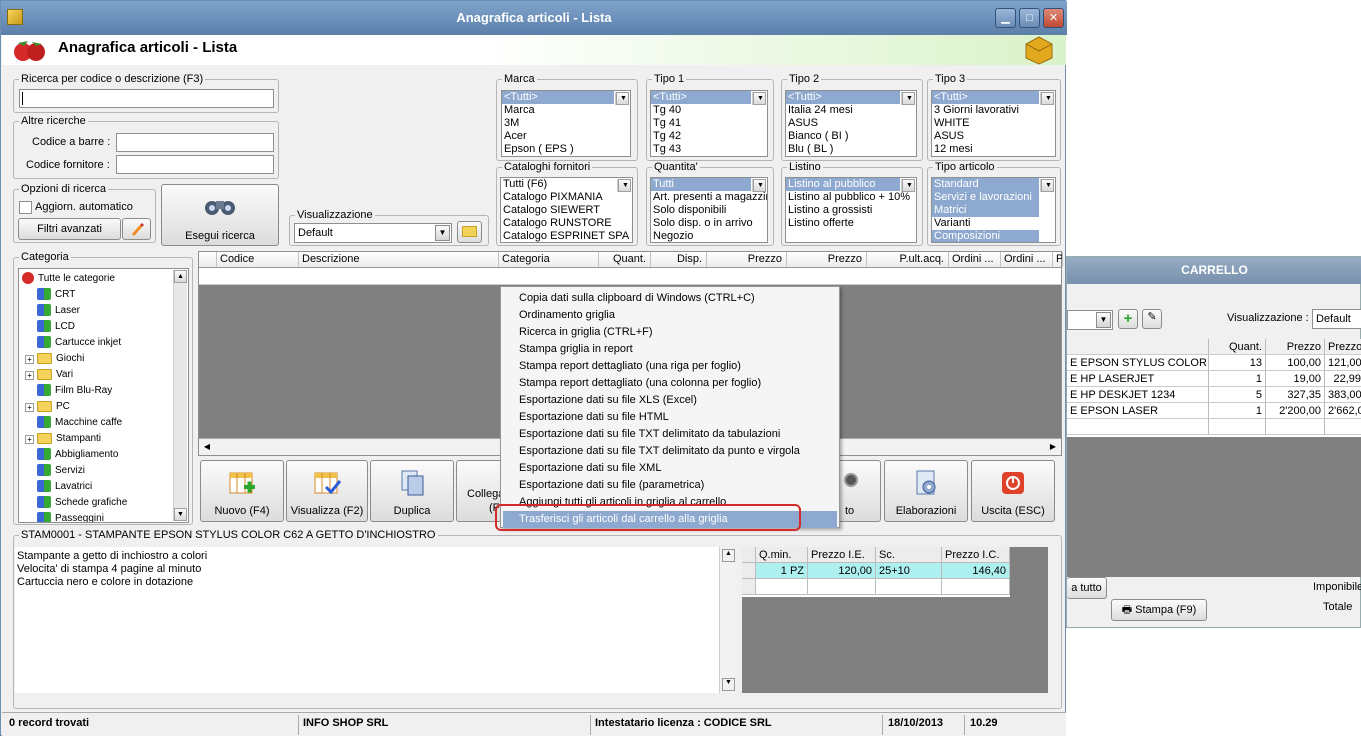  Describe the element at coordinates (843, 210) in the screenshot. I see `list-item: Listino a grossisti` at that location.